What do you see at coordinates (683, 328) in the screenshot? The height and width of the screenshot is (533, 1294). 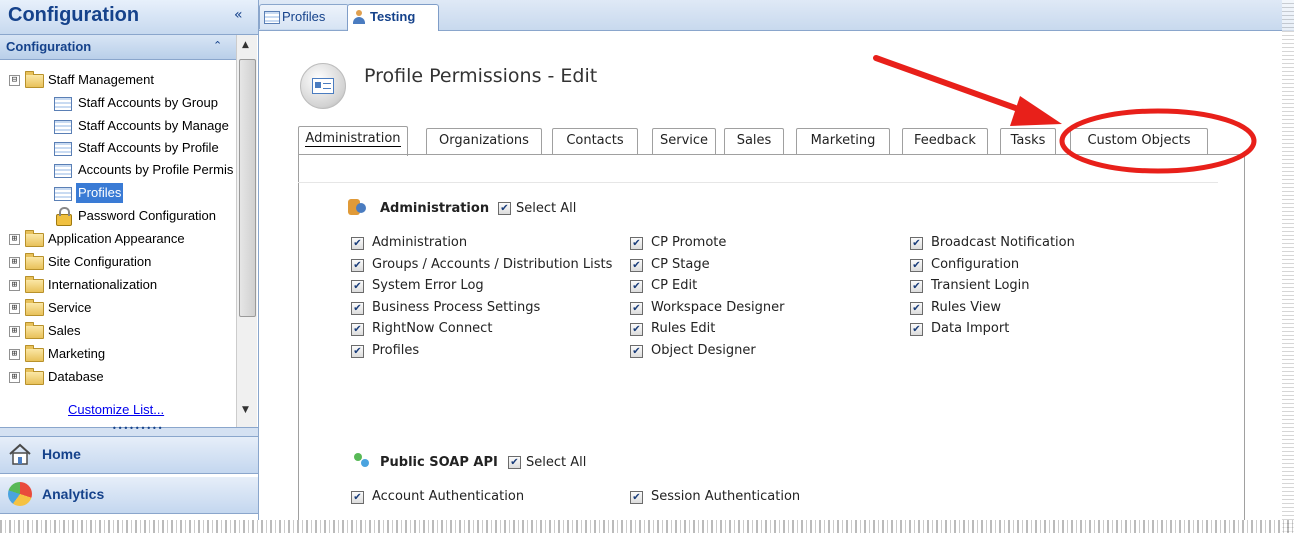 I see `permission-label: Rules Edit` at bounding box center [683, 328].